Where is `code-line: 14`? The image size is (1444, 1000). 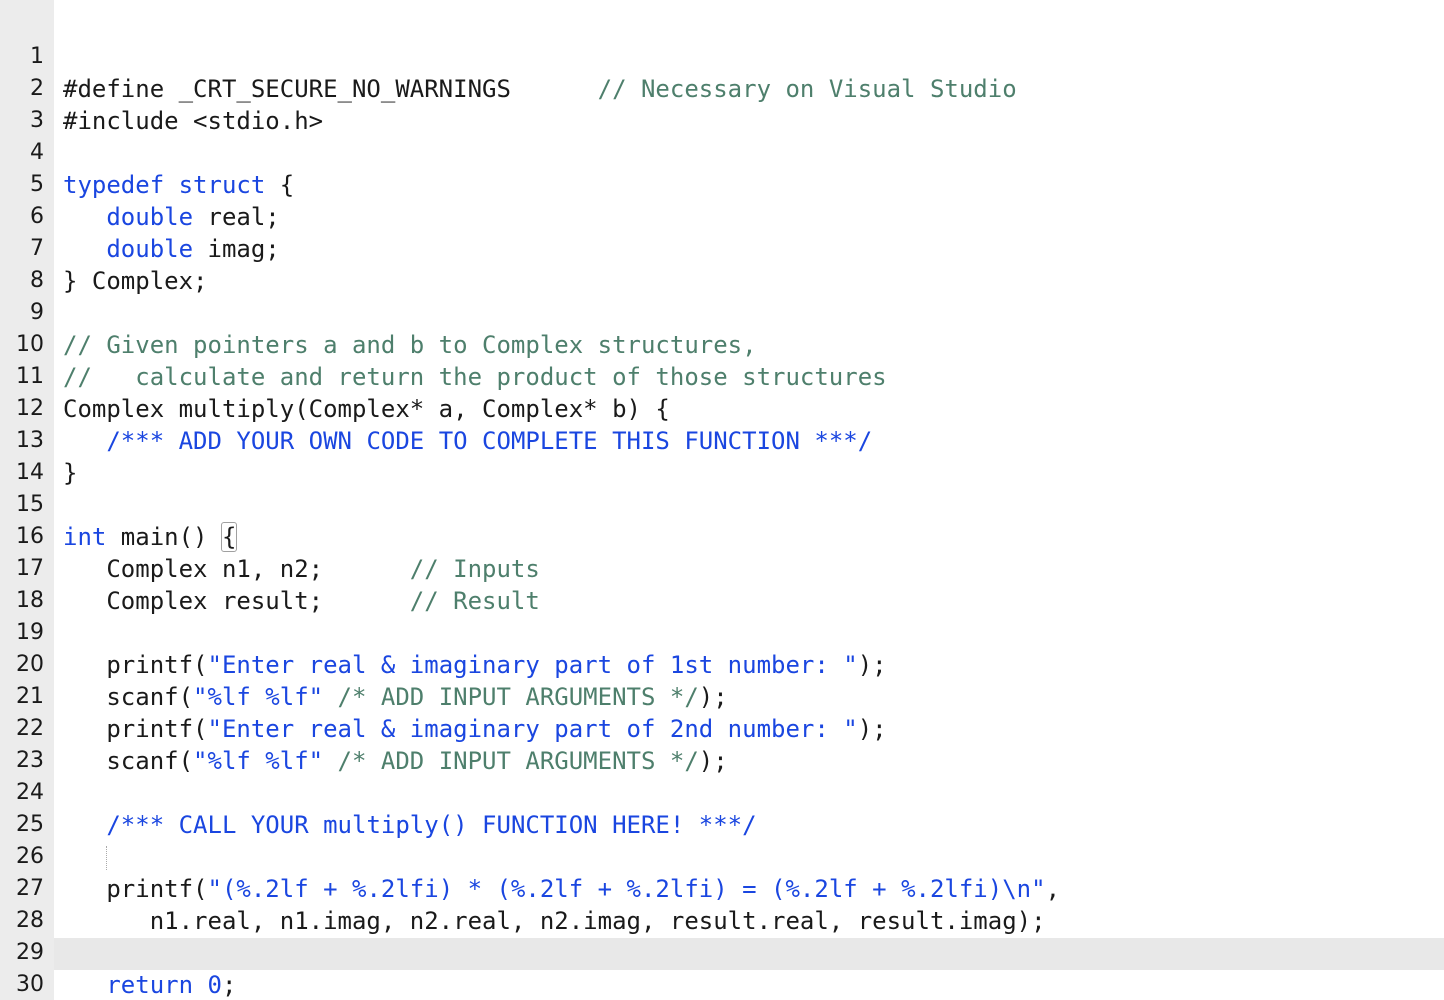
code-line: 14 is located at coordinates (29, 455).